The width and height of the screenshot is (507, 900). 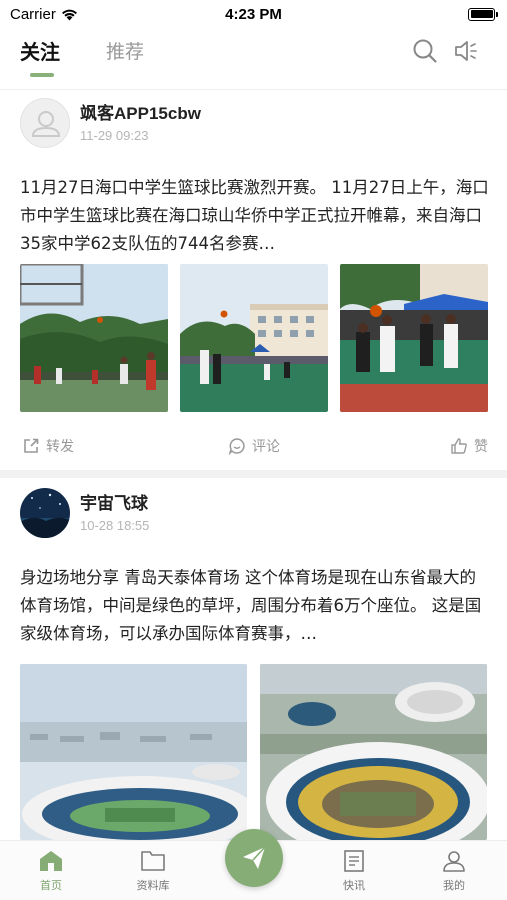 What do you see at coordinates (140, 111) in the screenshot?
I see `post-author: 飒客APP15cbw` at bounding box center [140, 111].